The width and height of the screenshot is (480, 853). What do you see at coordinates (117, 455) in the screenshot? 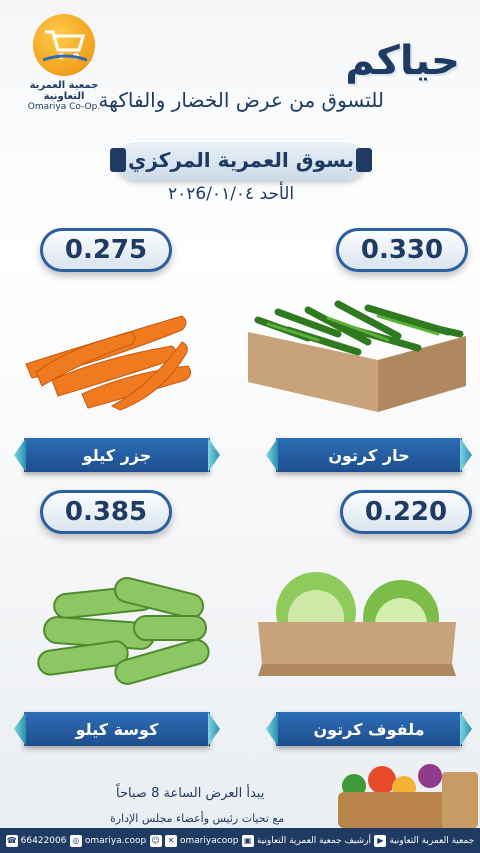
I see `product-name-carrot: جزر كيلو` at bounding box center [117, 455].